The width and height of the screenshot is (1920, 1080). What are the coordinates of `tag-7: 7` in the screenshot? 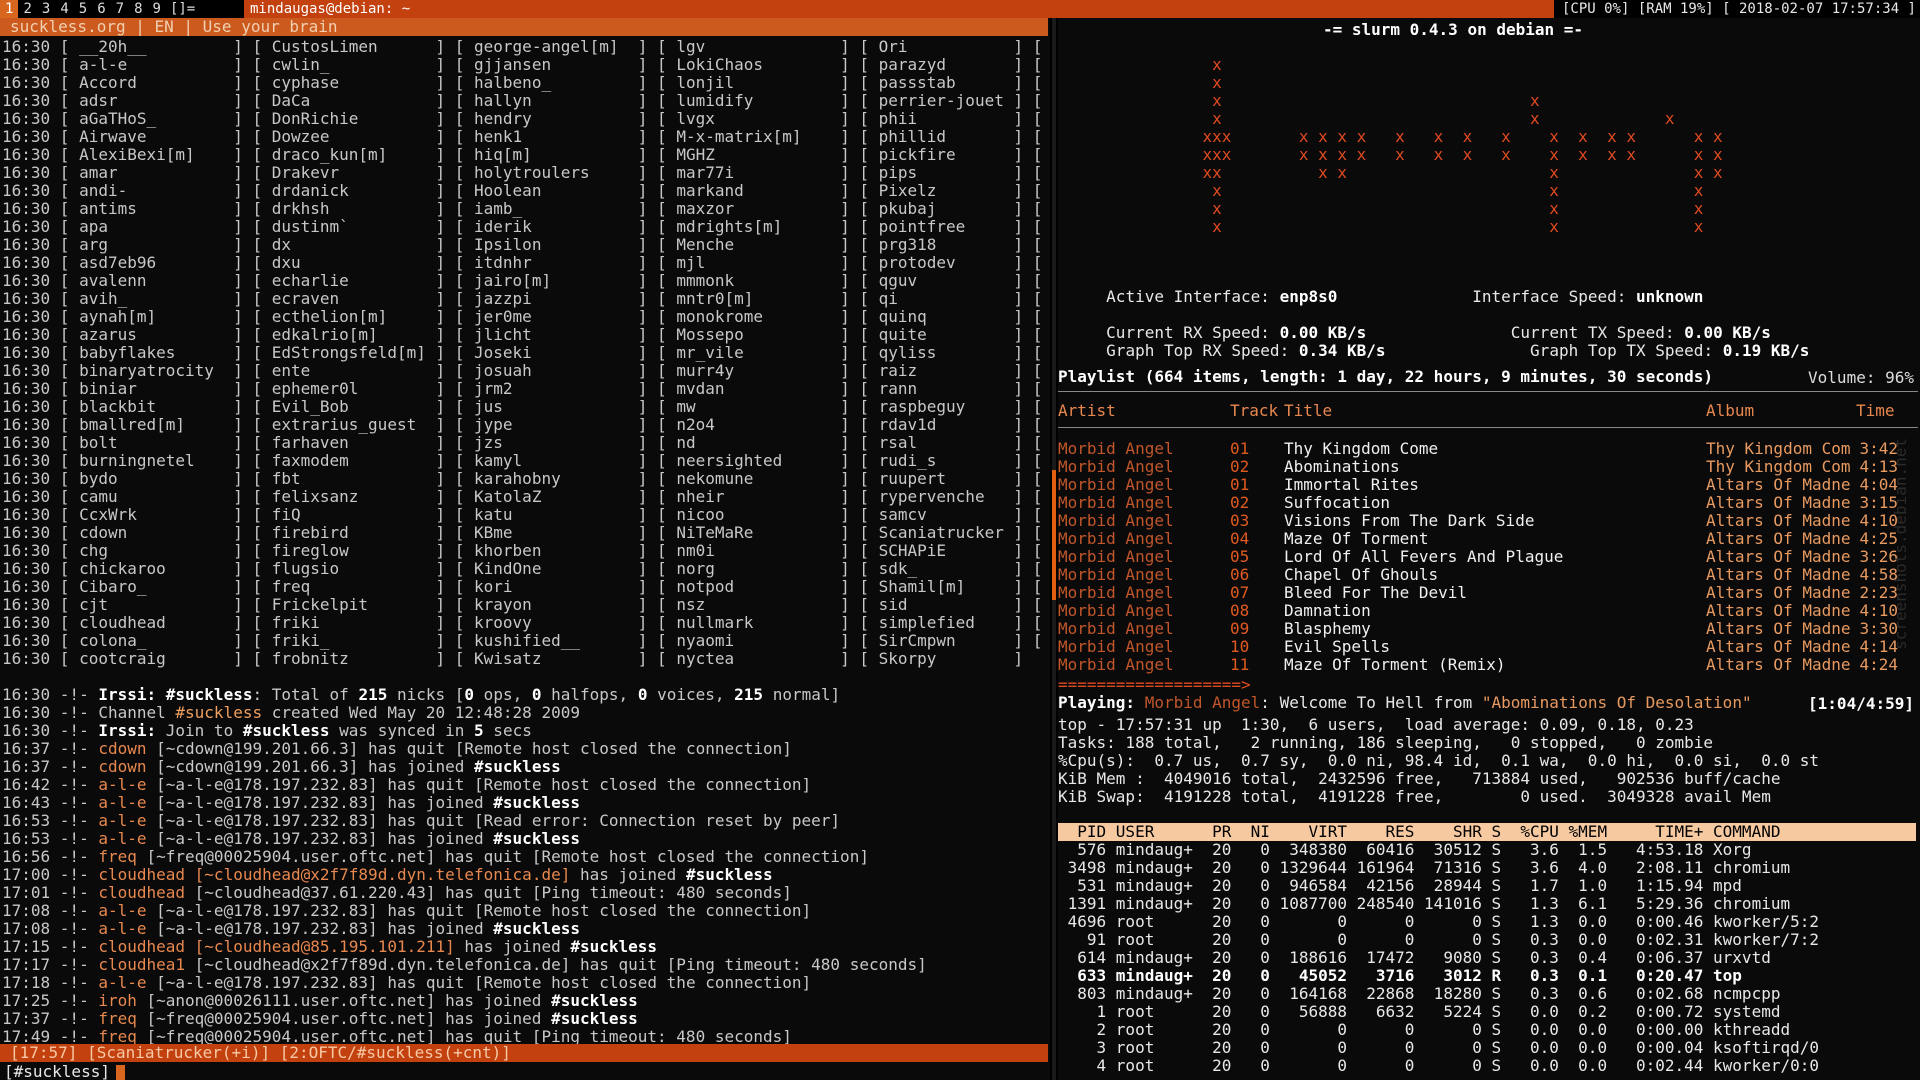 It's located at (120, 9).